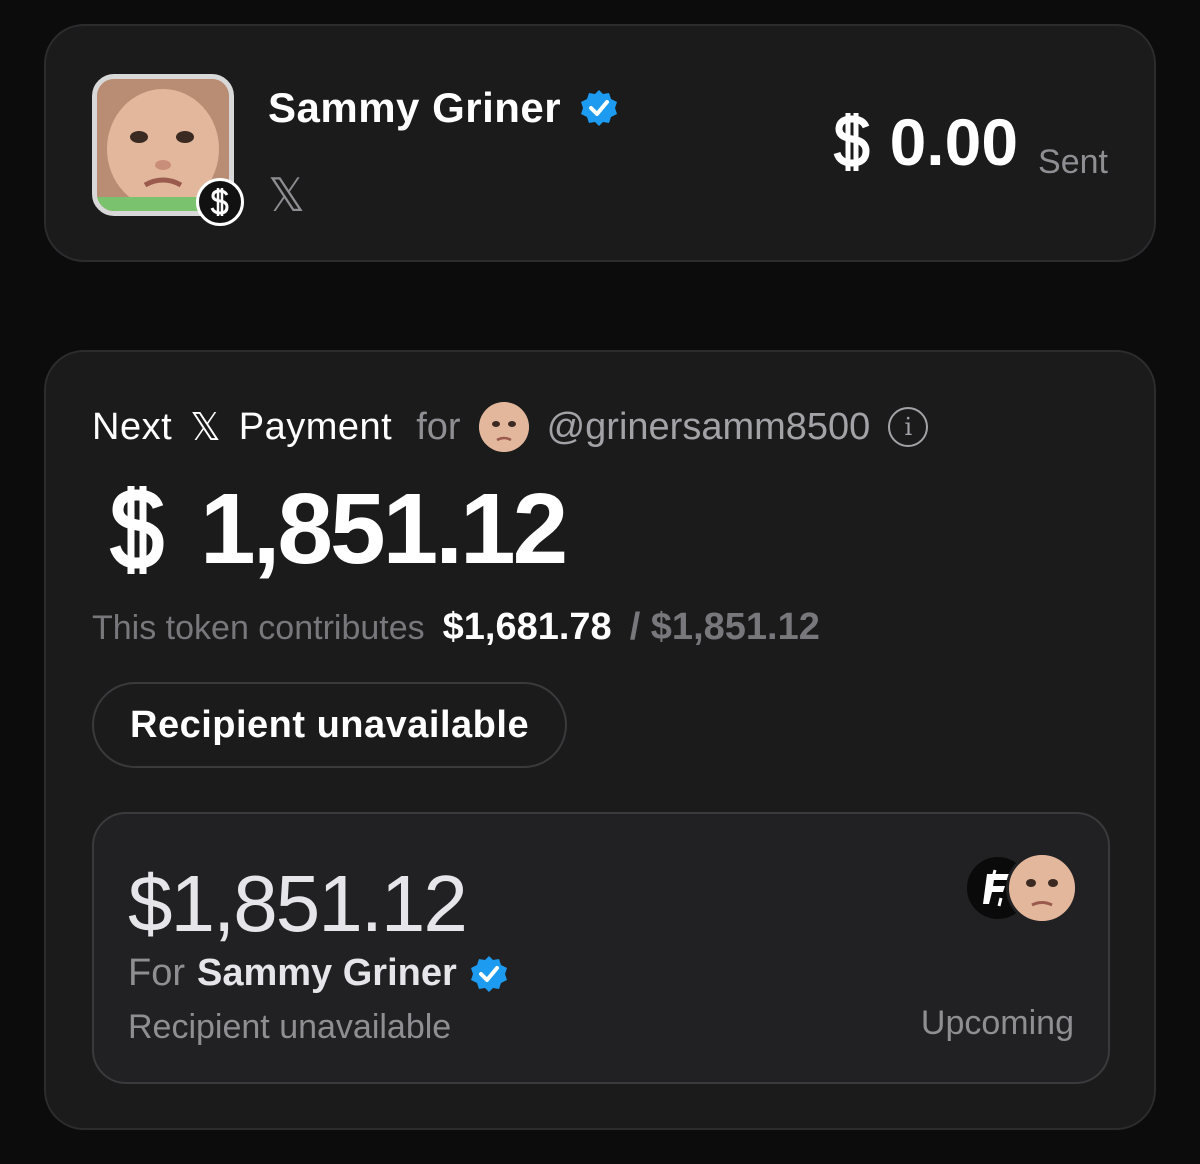 Image resolution: width=1200 pixels, height=1164 pixels. Describe the element at coordinates (132, 426) in the screenshot. I see `next-payment-prefix: Next` at that location.